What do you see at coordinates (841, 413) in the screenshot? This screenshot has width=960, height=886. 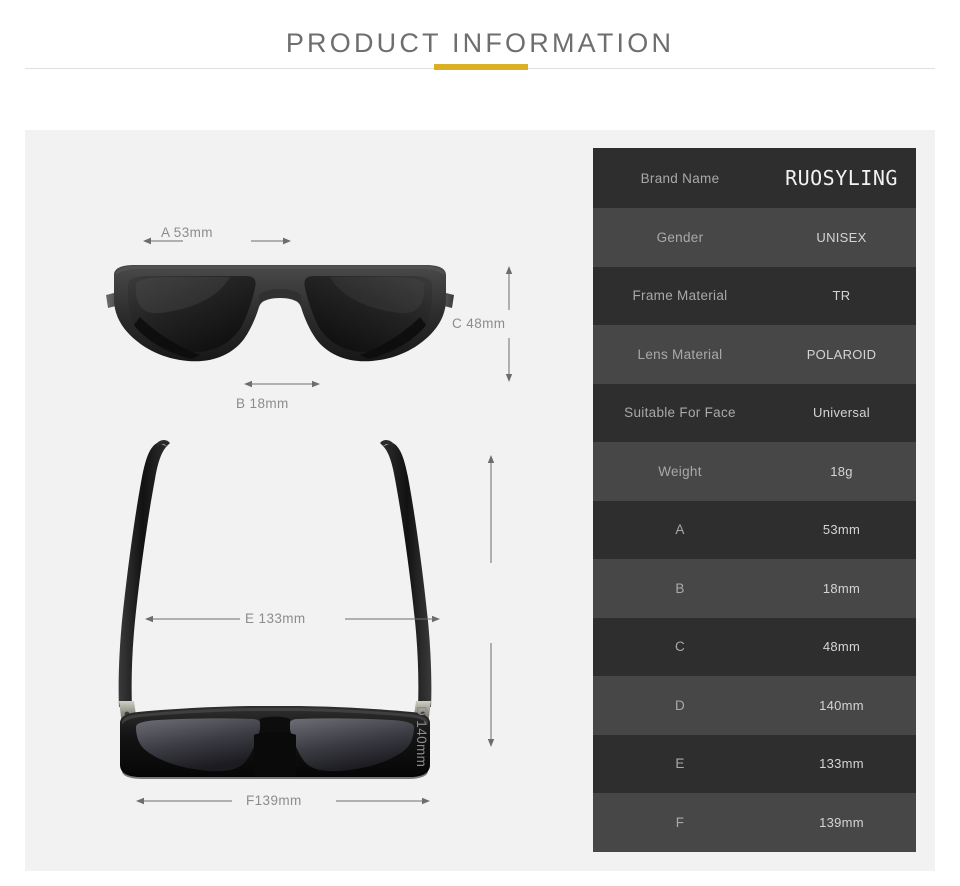 I see `spec-value-suitable-for-face: Universal` at bounding box center [841, 413].